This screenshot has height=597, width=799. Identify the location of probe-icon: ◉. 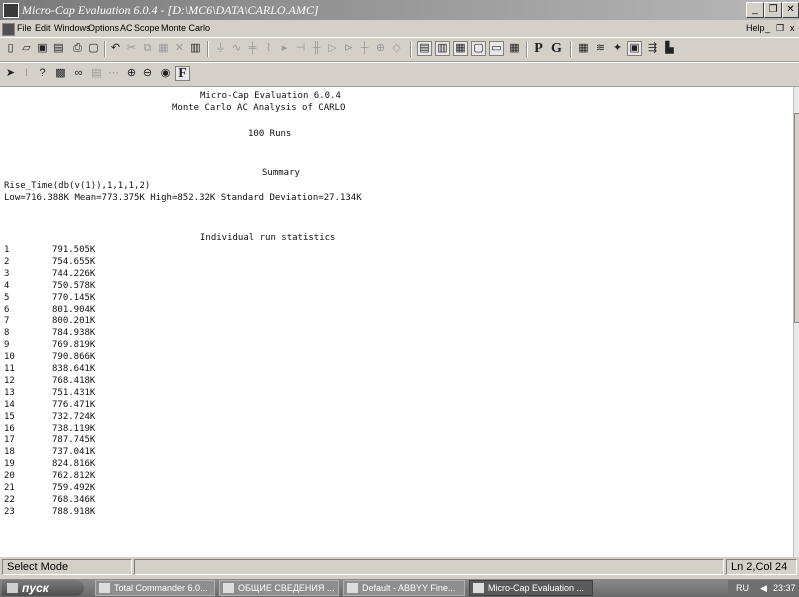
(165, 73).